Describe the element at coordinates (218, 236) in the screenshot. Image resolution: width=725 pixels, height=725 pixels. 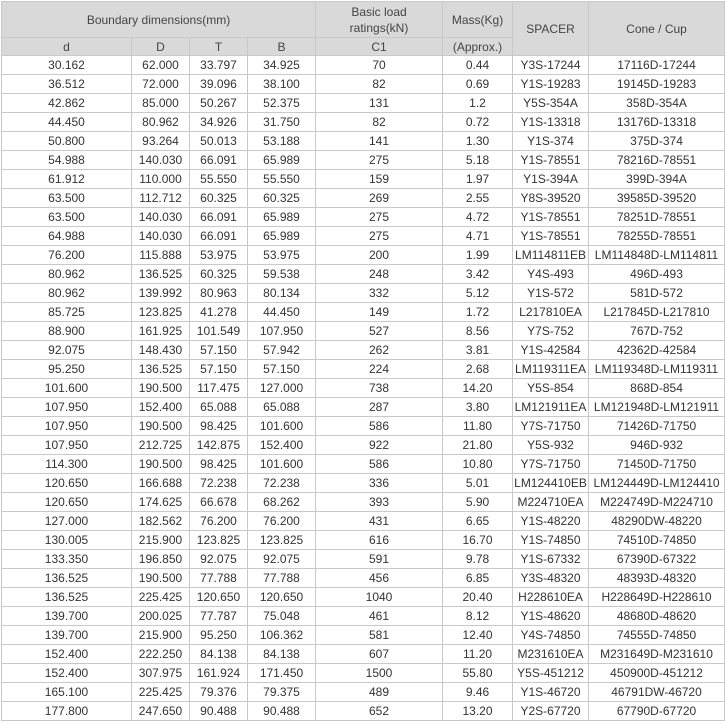
I see `cell-T: 66.091` at that location.